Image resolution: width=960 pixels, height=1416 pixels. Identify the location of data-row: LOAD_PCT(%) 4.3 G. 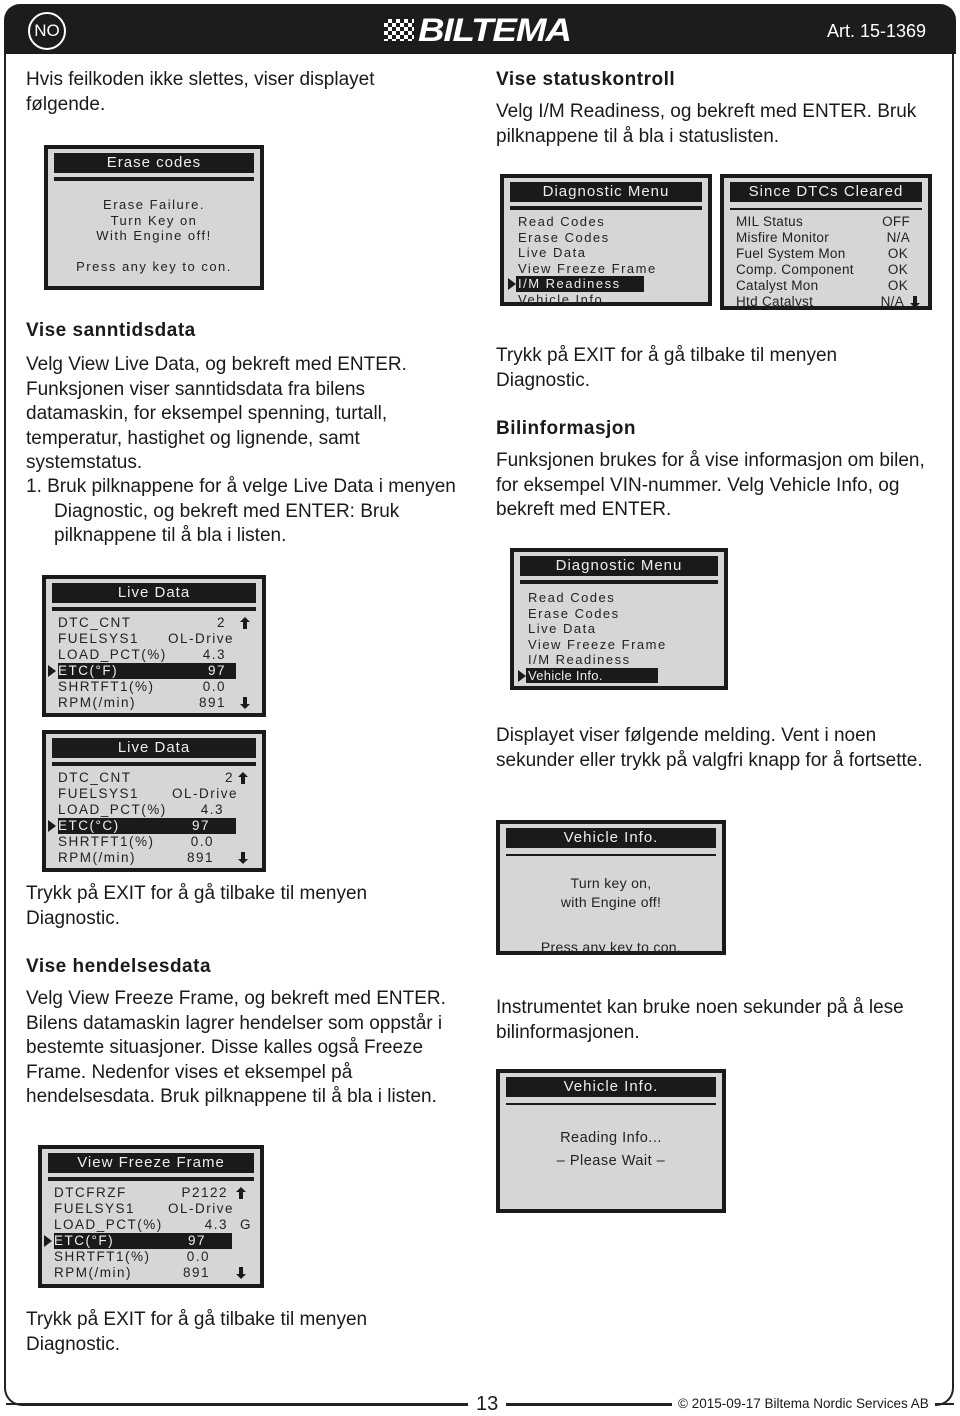
(153, 1224).